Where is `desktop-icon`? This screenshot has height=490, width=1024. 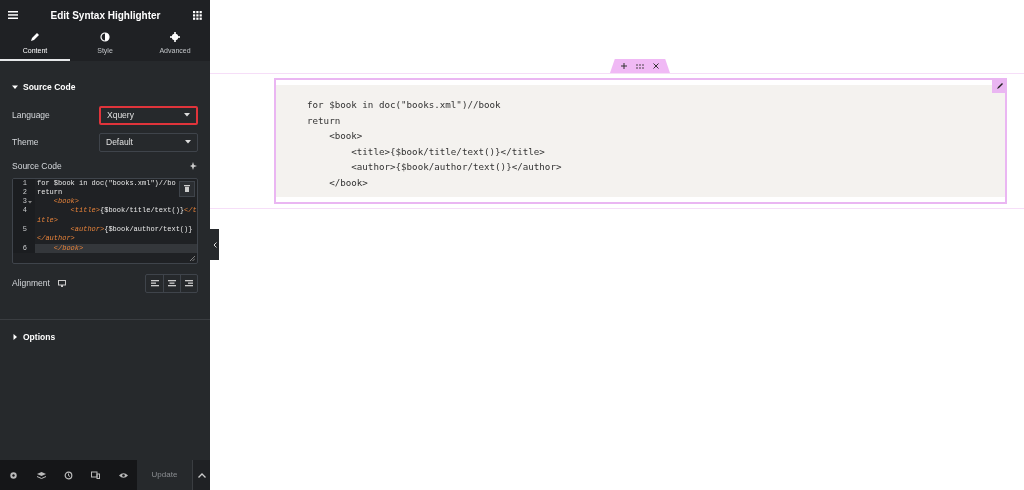 desktop-icon is located at coordinates (61, 283).